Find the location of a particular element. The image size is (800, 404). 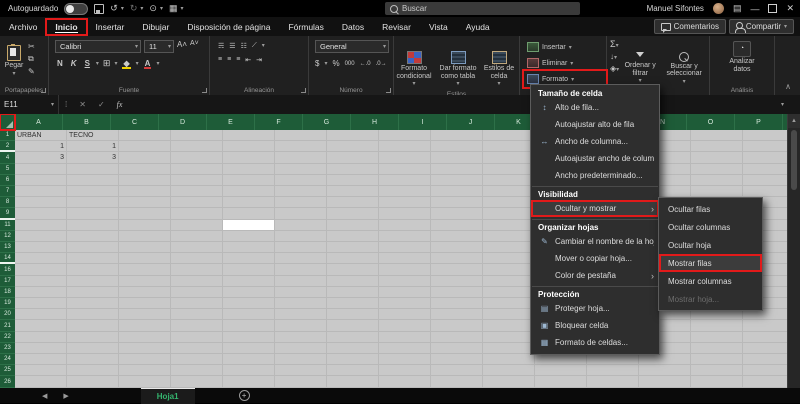

cell-d25 is located at coordinates (197, 371).